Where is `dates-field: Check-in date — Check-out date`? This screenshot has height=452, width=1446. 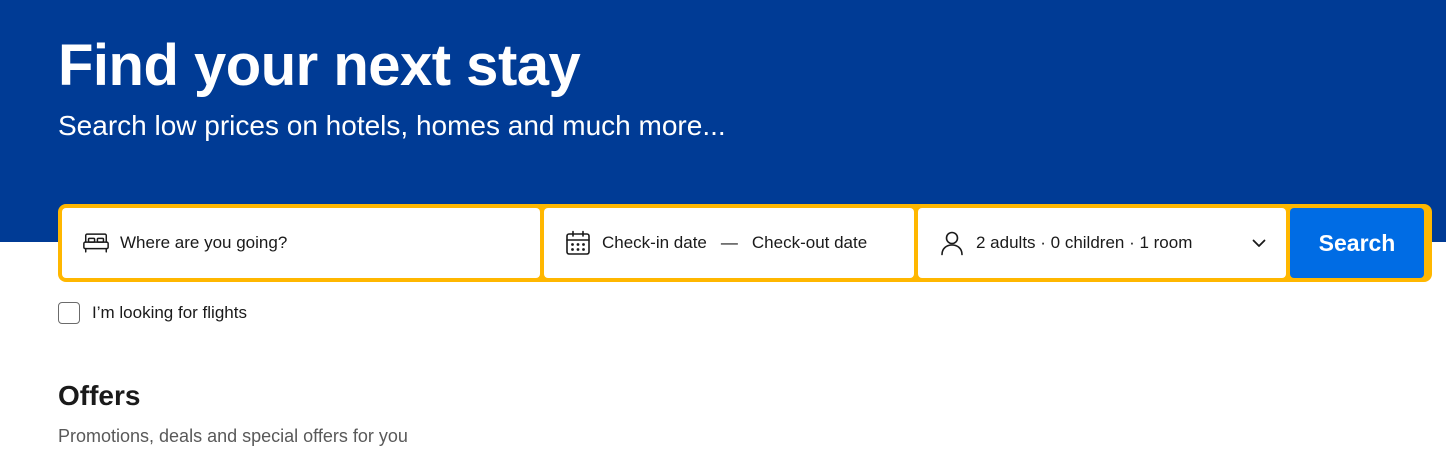
dates-field: Check-in date — Check-out date is located at coordinates (729, 243).